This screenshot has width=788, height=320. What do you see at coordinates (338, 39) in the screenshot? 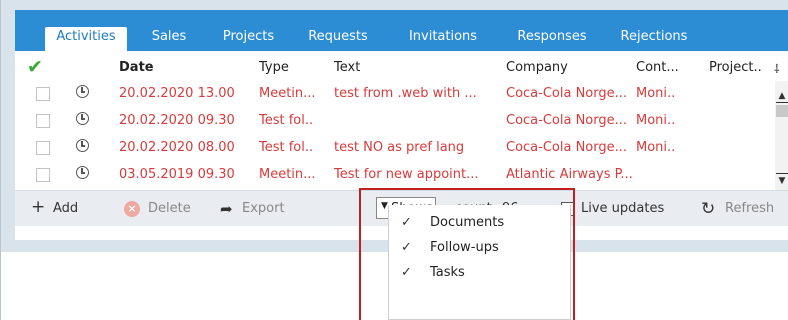
I see `tab-requests: Requests` at bounding box center [338, 39].